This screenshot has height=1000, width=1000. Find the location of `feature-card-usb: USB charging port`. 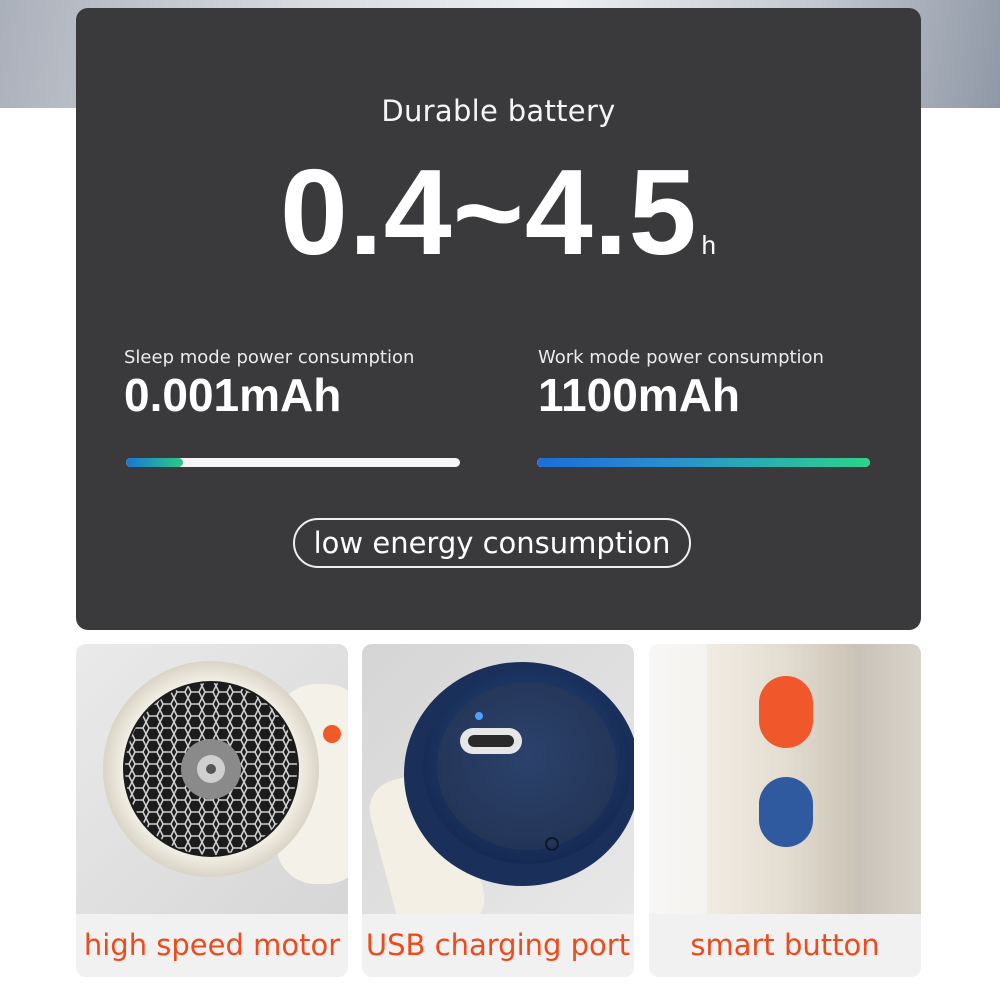

feature-card-usb: USB charging port is located at coordinates (498, 810).